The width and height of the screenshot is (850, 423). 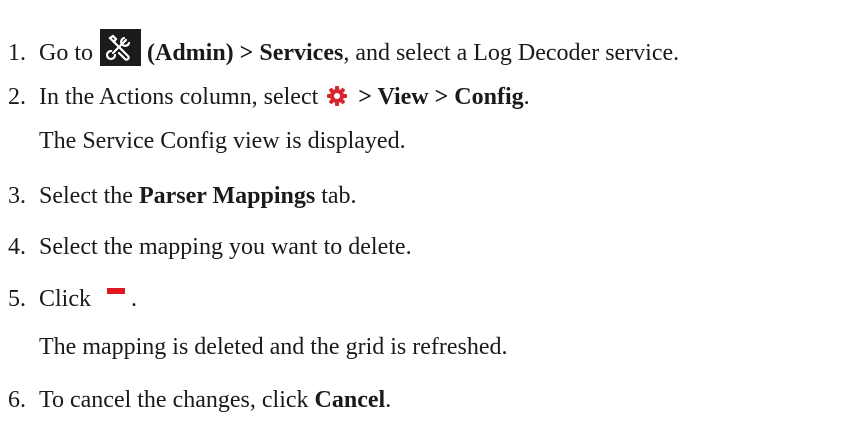 What do you see at coordinates (17, 247) in the screenshot?
I see `step-number: 4.` at bounding box center [17, 247].